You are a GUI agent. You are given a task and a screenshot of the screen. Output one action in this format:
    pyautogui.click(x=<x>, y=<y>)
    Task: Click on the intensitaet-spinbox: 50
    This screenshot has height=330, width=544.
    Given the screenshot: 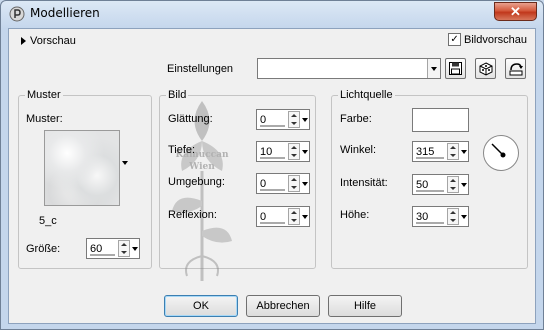 What is the action you would take?
    pyautogui.click(x=440, y=184)
    